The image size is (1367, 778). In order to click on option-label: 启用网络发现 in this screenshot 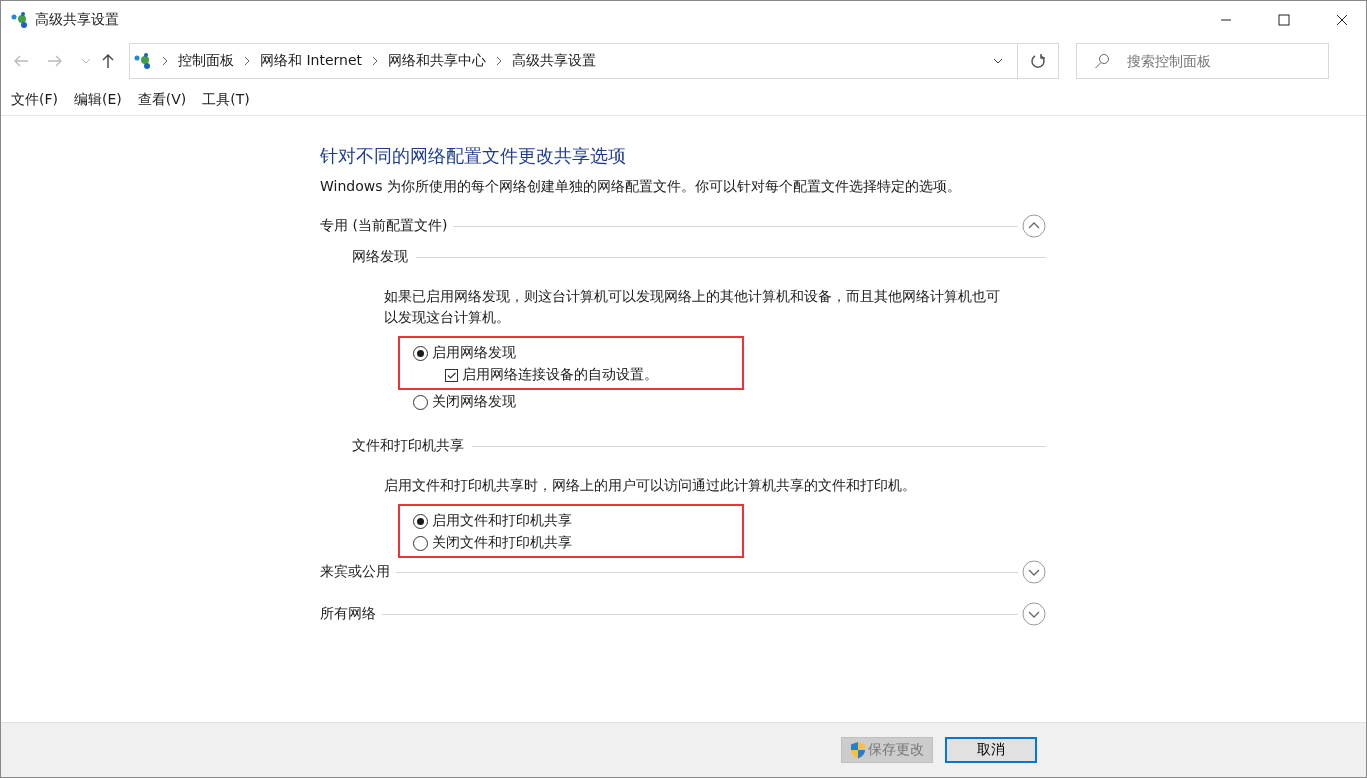, I will do `click(474, 353)`.